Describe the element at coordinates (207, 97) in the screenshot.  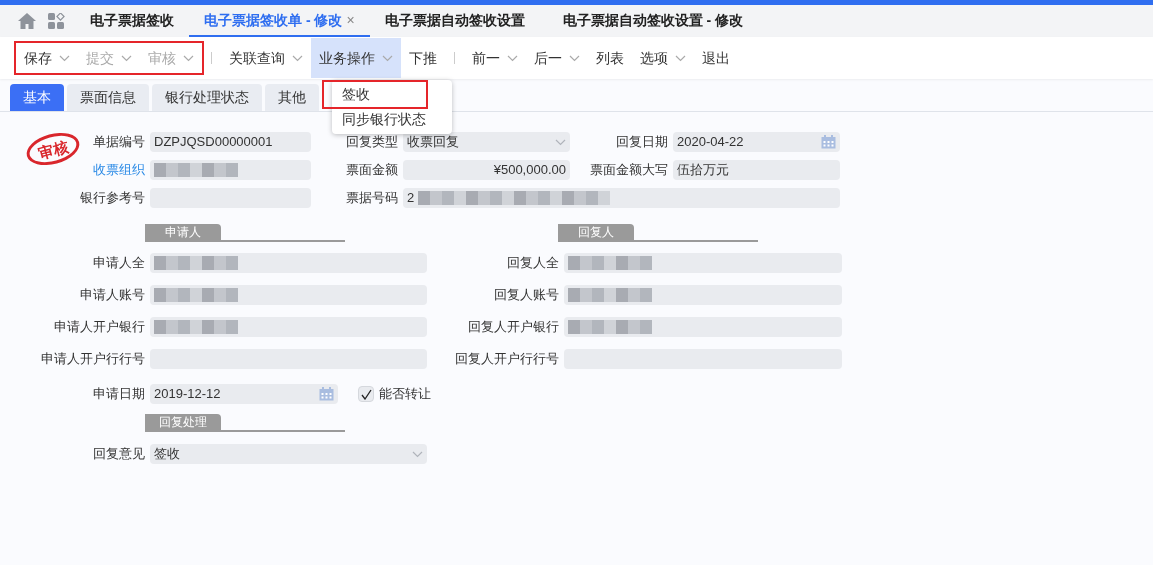
I see `form-tab: 银行处理状态` at that location.